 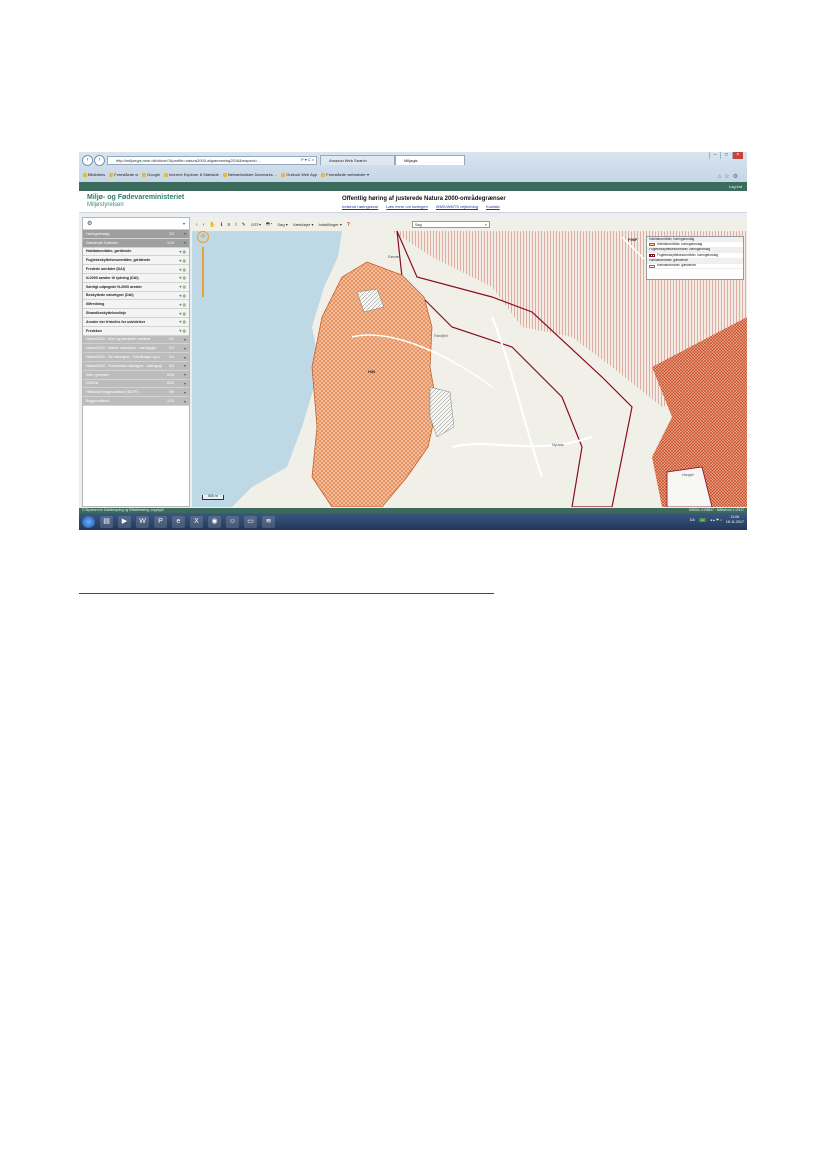 I want to click on back-arrow-icon: ‹, so click(x=197, y=225).